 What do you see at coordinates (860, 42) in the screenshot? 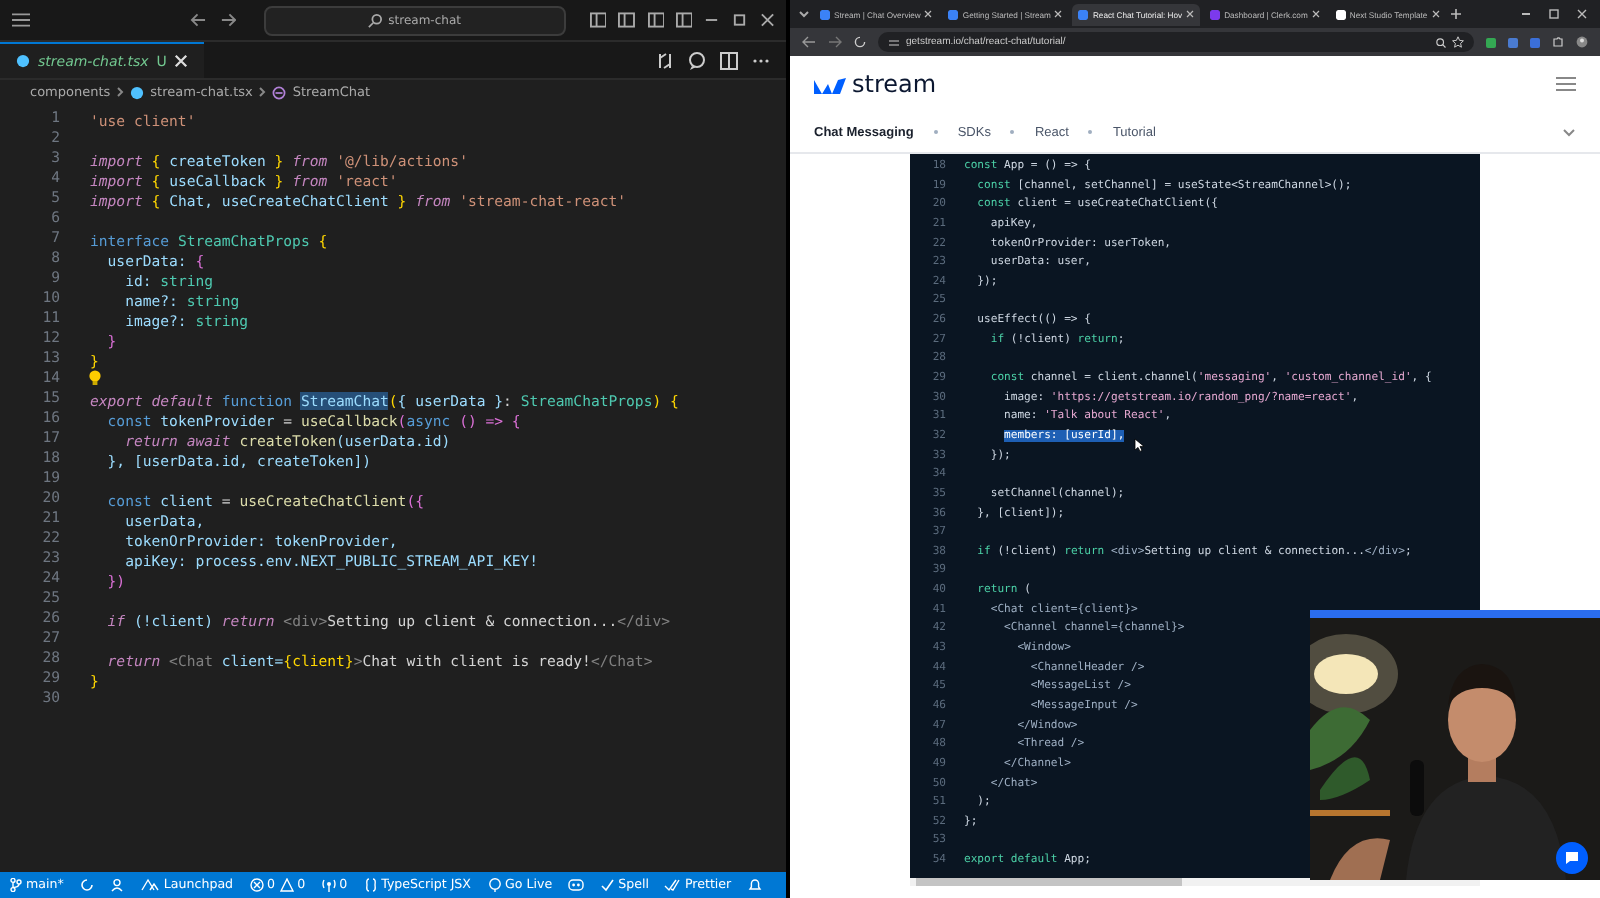
I see `reload-icon` at bounding box center [860, 42].